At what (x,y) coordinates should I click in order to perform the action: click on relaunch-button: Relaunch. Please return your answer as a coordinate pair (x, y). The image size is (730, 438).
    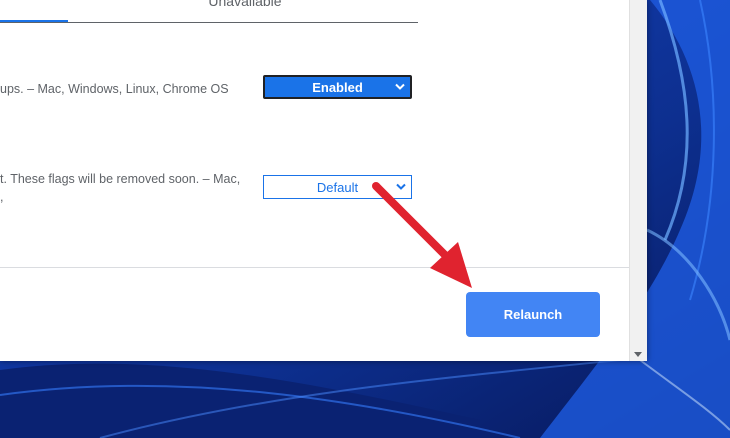
    Looking at the image, I should click on (533, 314).